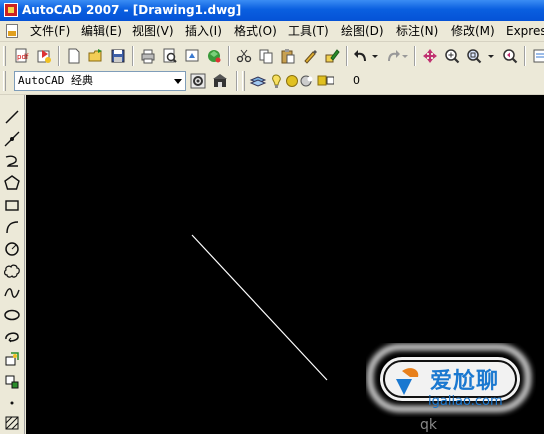 The width and height of the screenshot is (544, 434). I want to click on construction-line-icon, so click(12, 139).